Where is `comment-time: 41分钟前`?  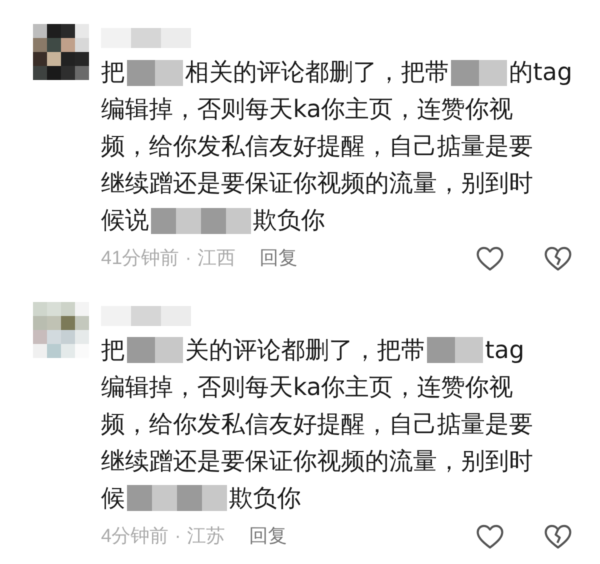
comment-time: 41分钟前 is located at coordinates (140, 259).